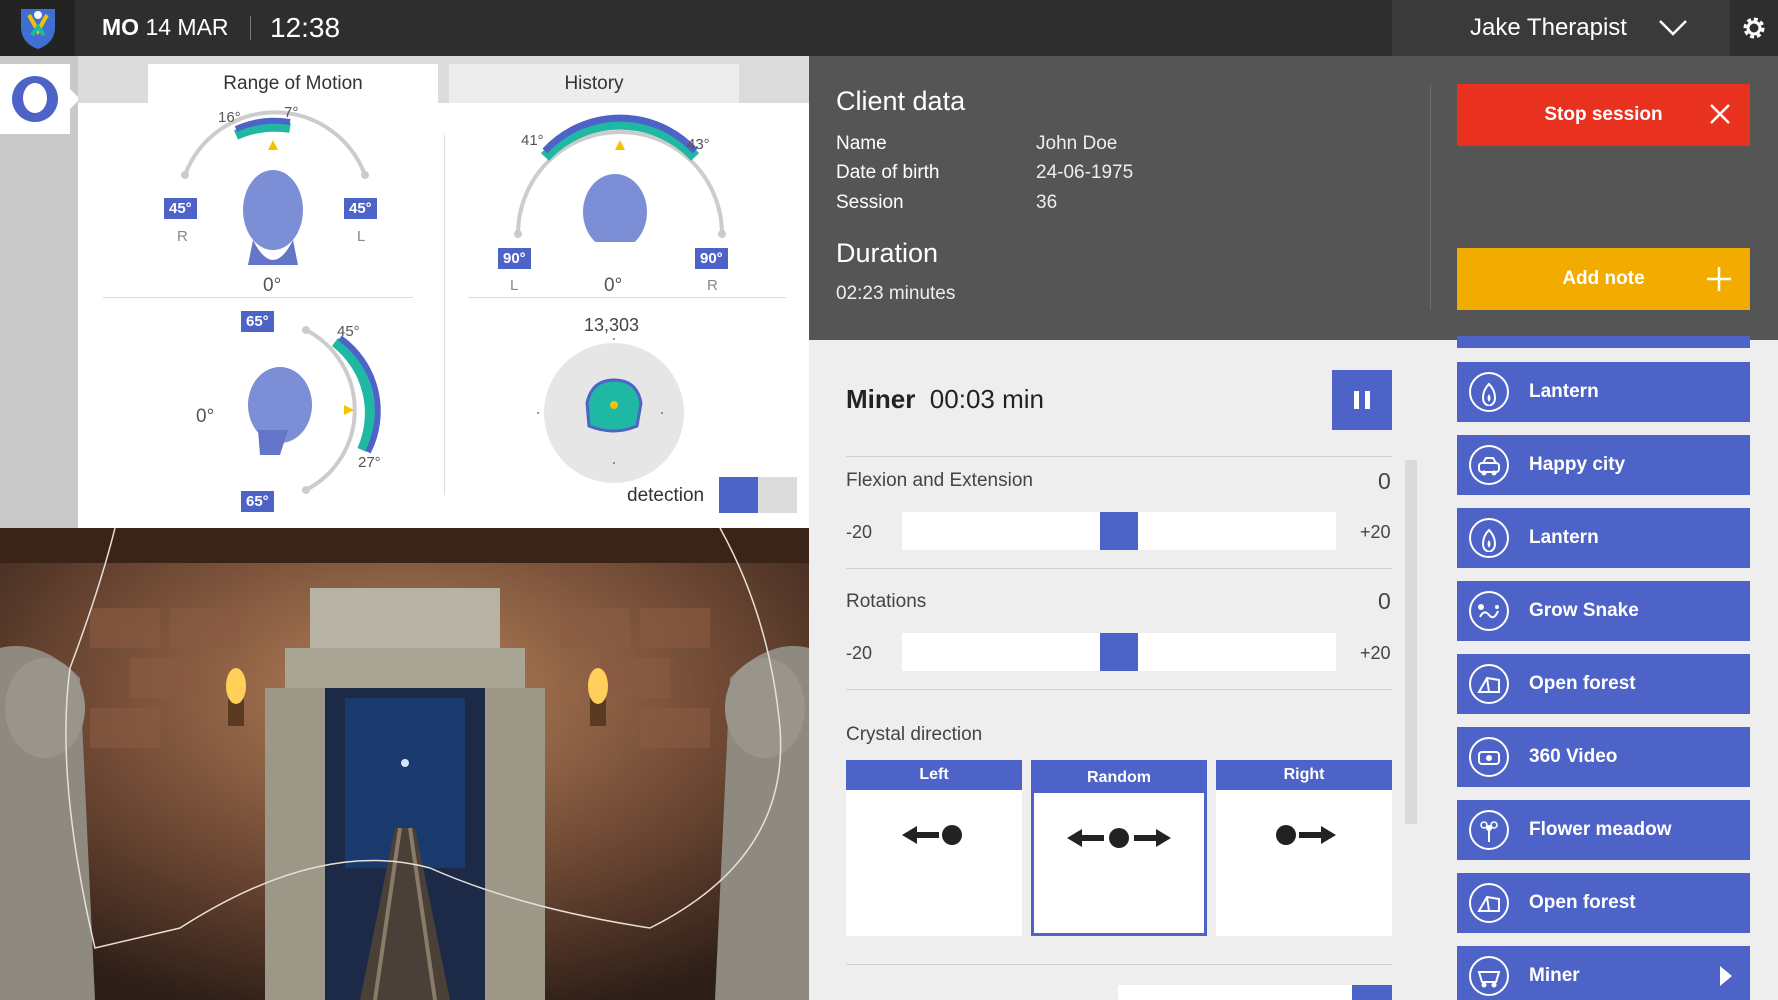 The width and height of the screenshot is (1778, 1000). I want to click on history-right-side: R, so click(712, 285).